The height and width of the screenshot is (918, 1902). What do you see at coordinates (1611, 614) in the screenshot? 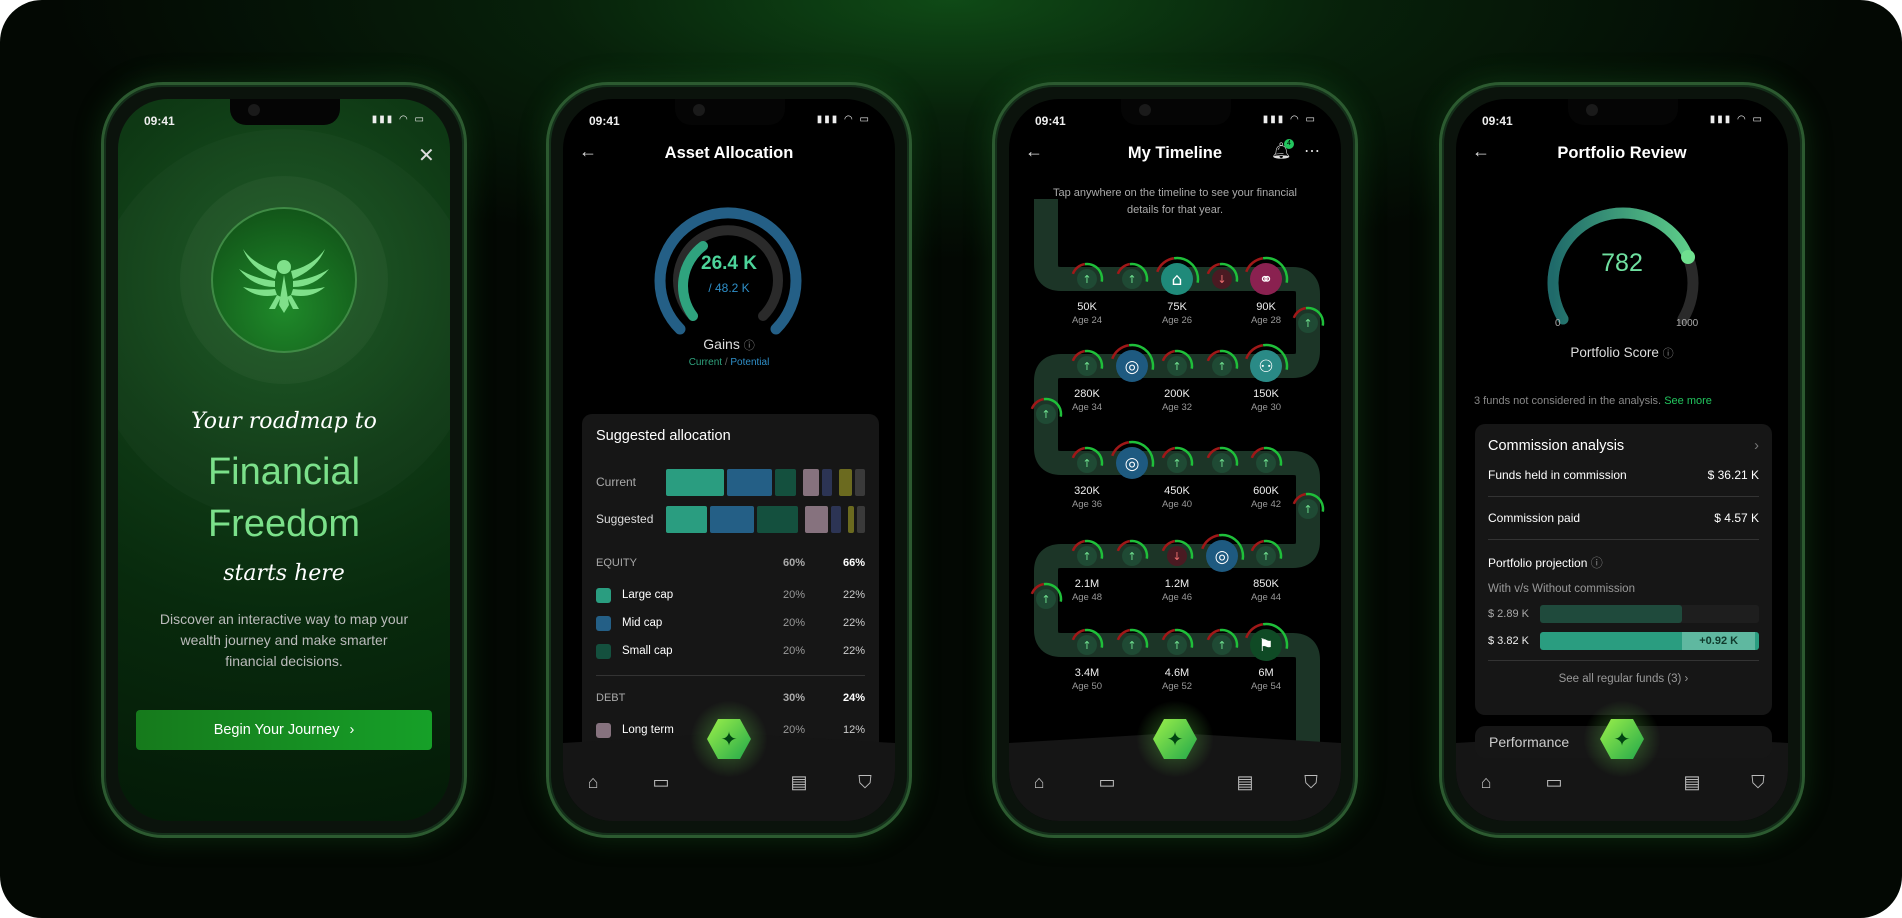
I see `with-bar-fill` at bounding box center [1611, 614].